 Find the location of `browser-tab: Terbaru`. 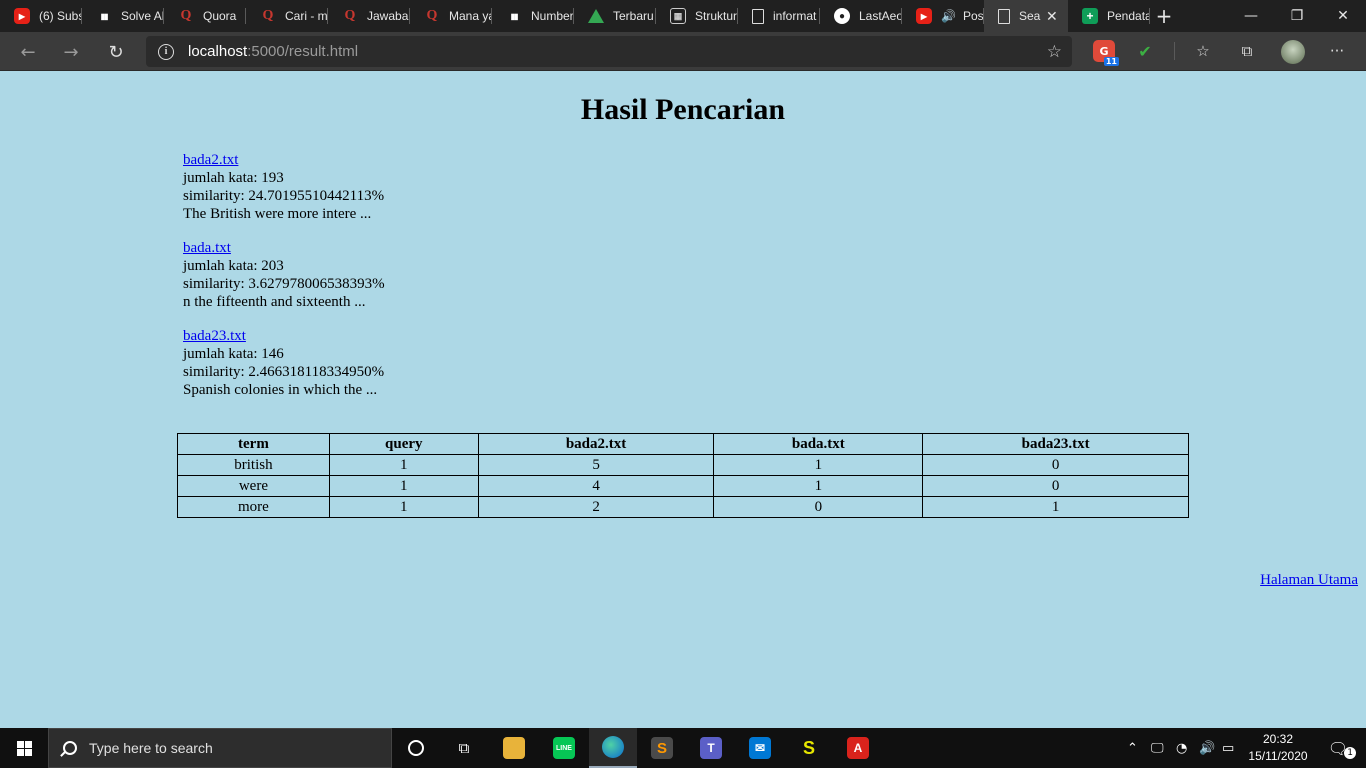

browser-tab: Terbaru is located at coordinates (615, 16).